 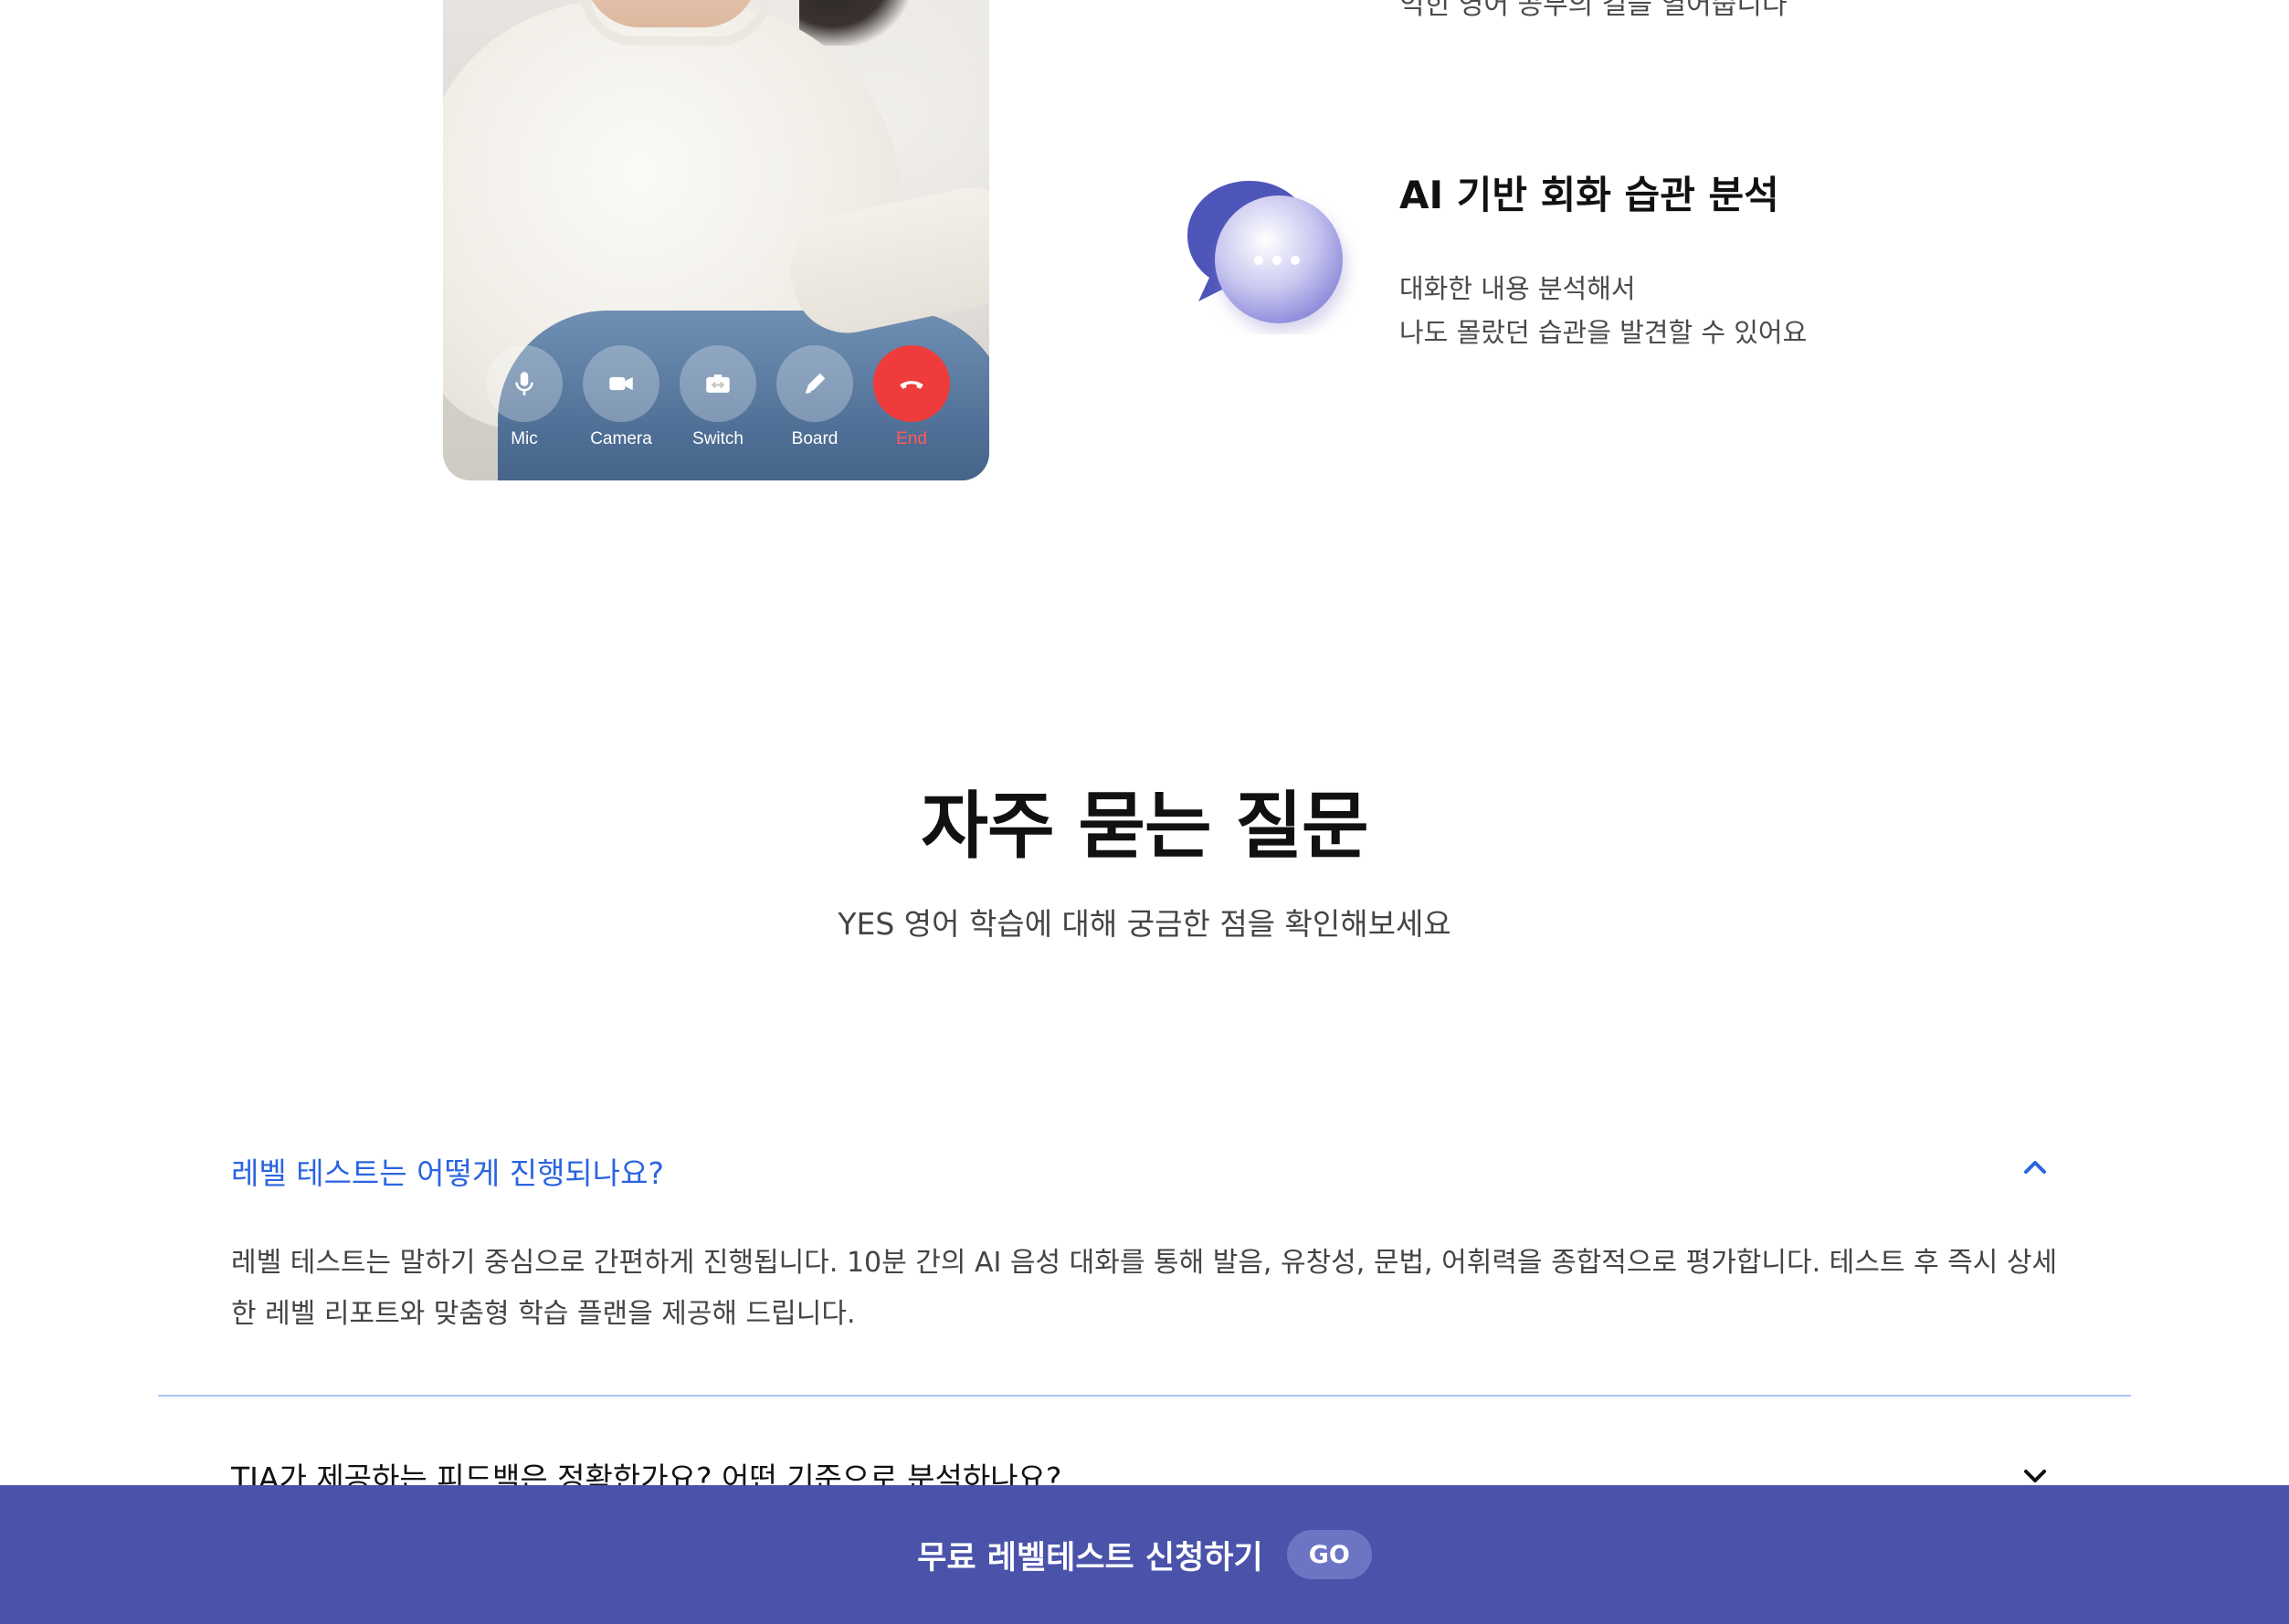 What do you see at coordinates (1589, 195) in the screenshot?
I see `ai-analysis-title: AI 기반 회화 습관 분석` at bounding box center [1589, 195].